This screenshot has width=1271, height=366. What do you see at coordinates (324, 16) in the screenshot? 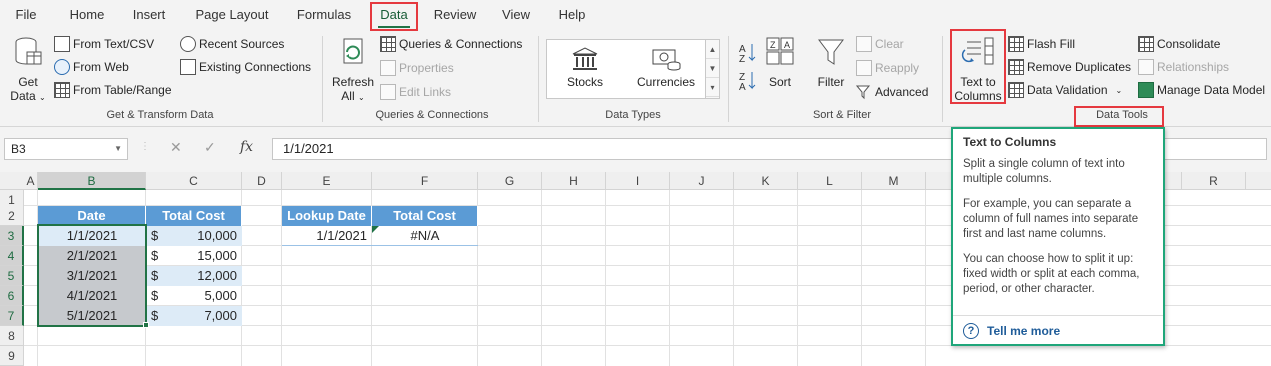
I see `tab-formulas: Formulas` at bounding box center [324, 16].